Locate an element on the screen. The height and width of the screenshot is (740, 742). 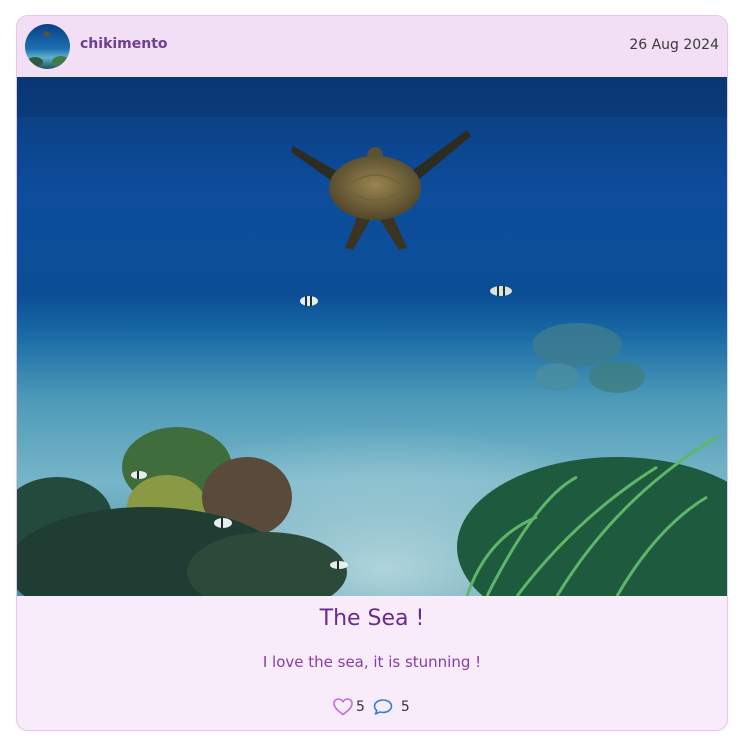
comment-button: 5 is located at coordinates (391, 707).